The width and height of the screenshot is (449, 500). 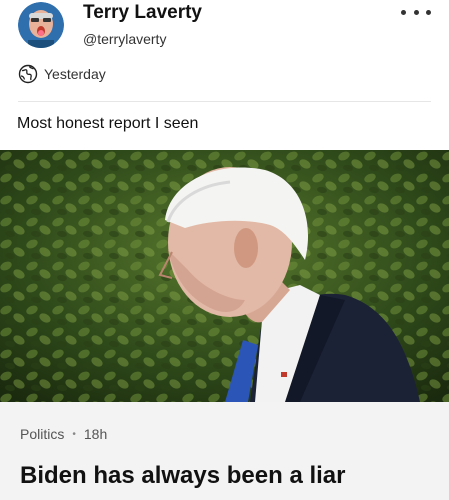 What do you see at coordinates (124, 39) in the screenshot?
I see `author-handle: @terrylaverty` at bounding box center [124, 39].